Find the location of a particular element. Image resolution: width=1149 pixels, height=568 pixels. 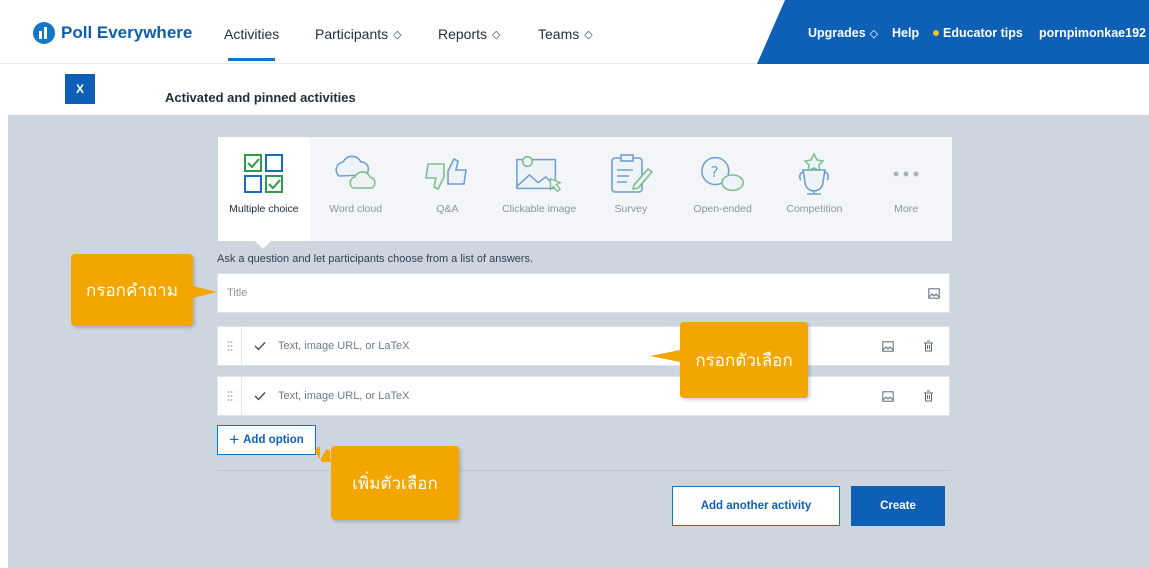

qa-thumbs-icon is located at coordinates (447, 174).